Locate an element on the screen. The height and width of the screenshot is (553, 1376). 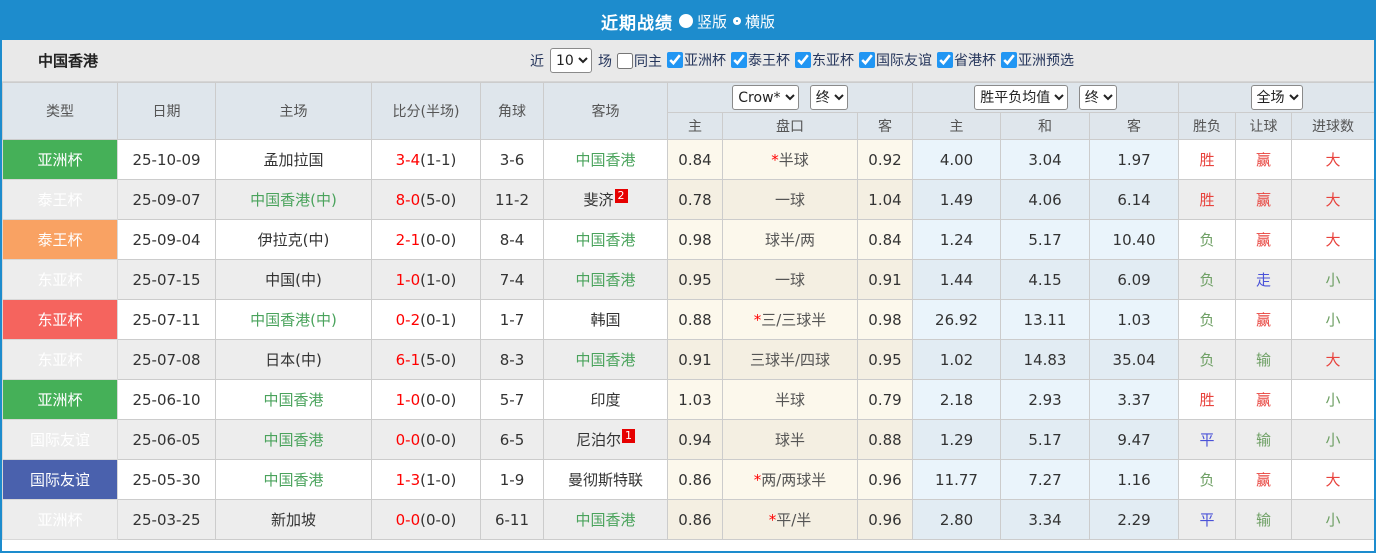
avg-loss: 1.16 is located at coordinates (1134, 479).